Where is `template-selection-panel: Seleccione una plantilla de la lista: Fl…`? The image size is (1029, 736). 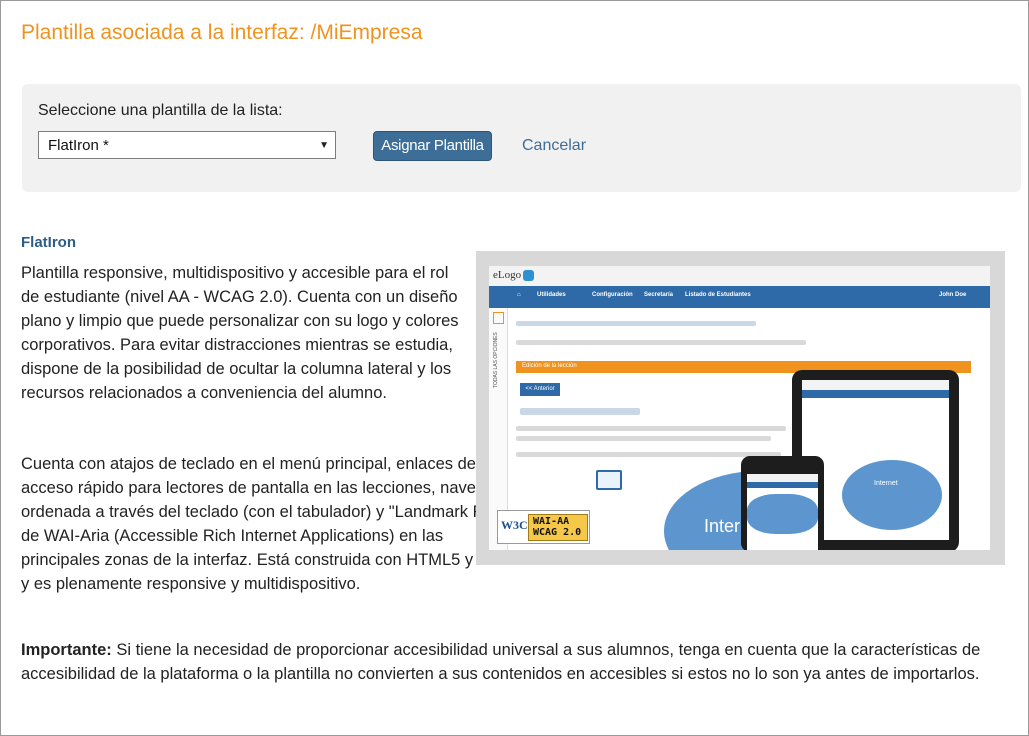 template-selection-panel: Seleccione una plantilla de la lista: Fl… is located at coordinates (521, 138).